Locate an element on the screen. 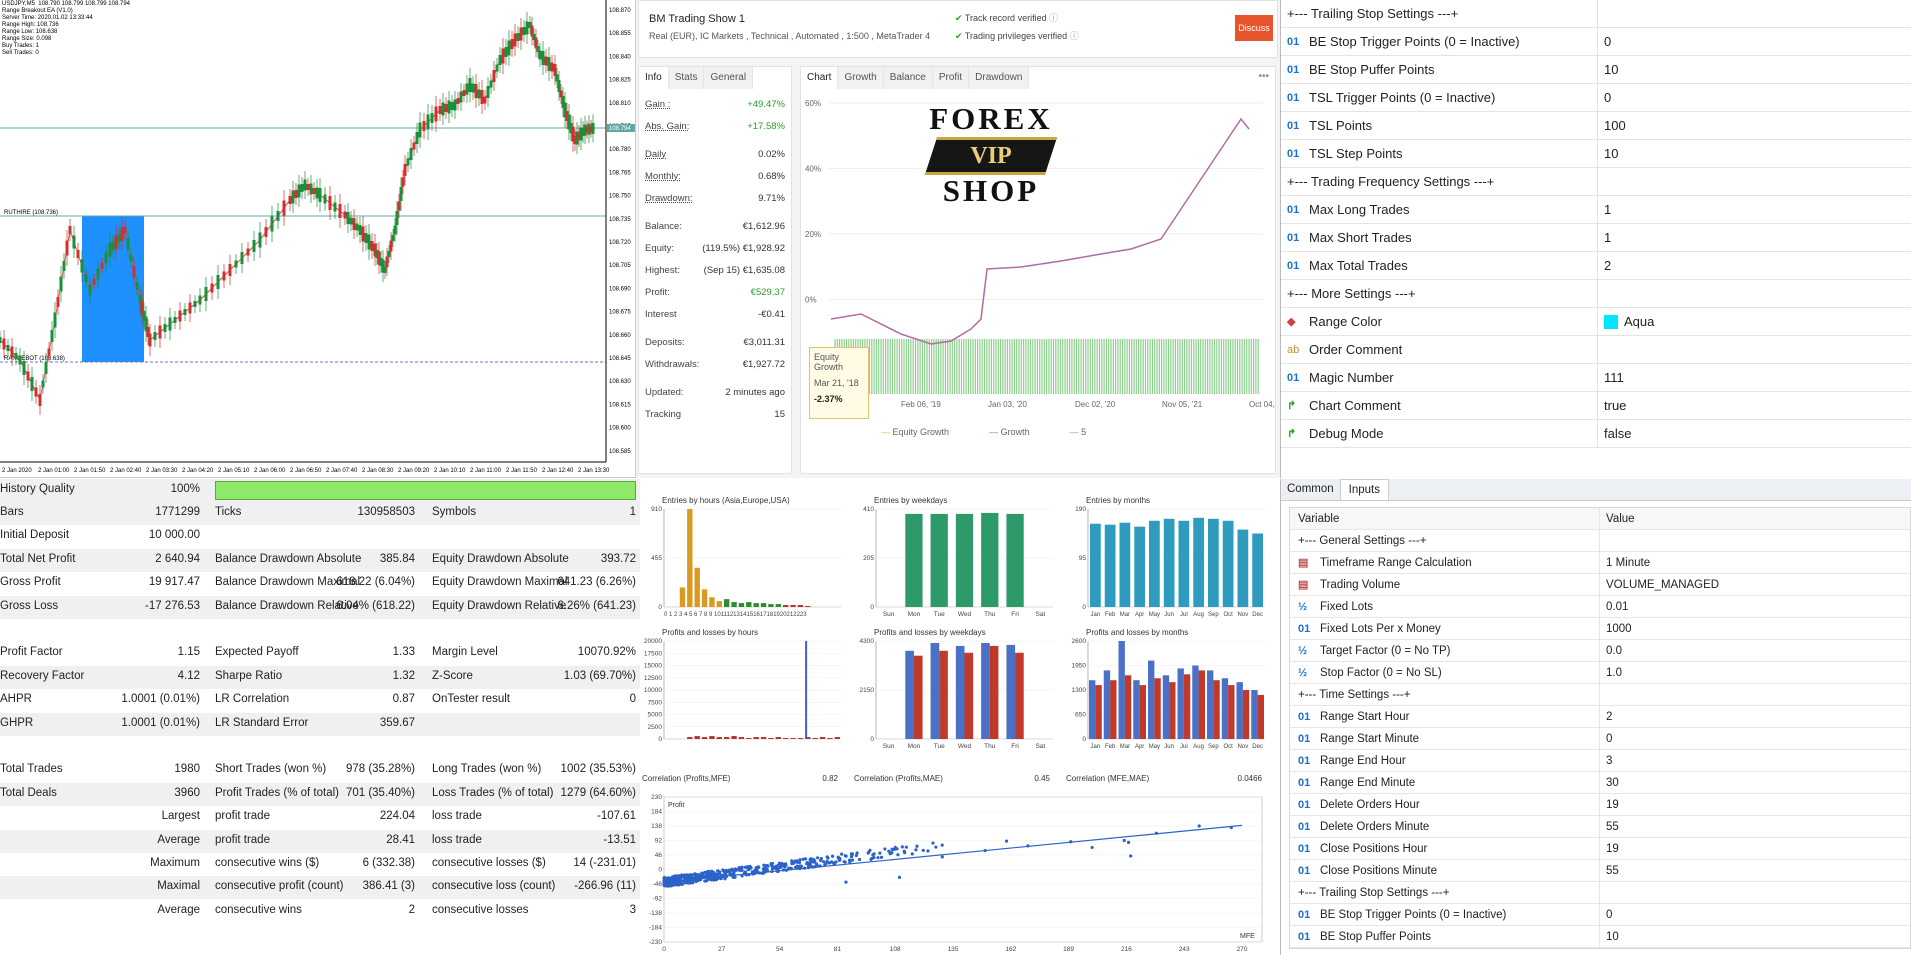 Image resolution: width=1911 pixels, height=955 pixels. setting-row: 01 TSL Step Points 10 is located at coordinates (1596, 154).